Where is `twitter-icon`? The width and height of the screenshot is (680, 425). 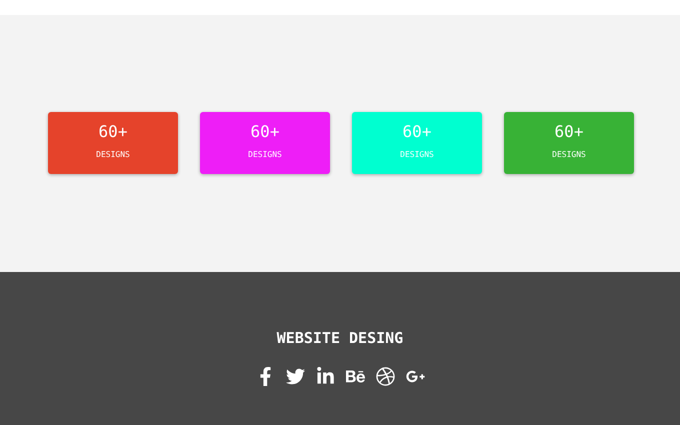 twitter-icon is located at coordinates (295, 376).